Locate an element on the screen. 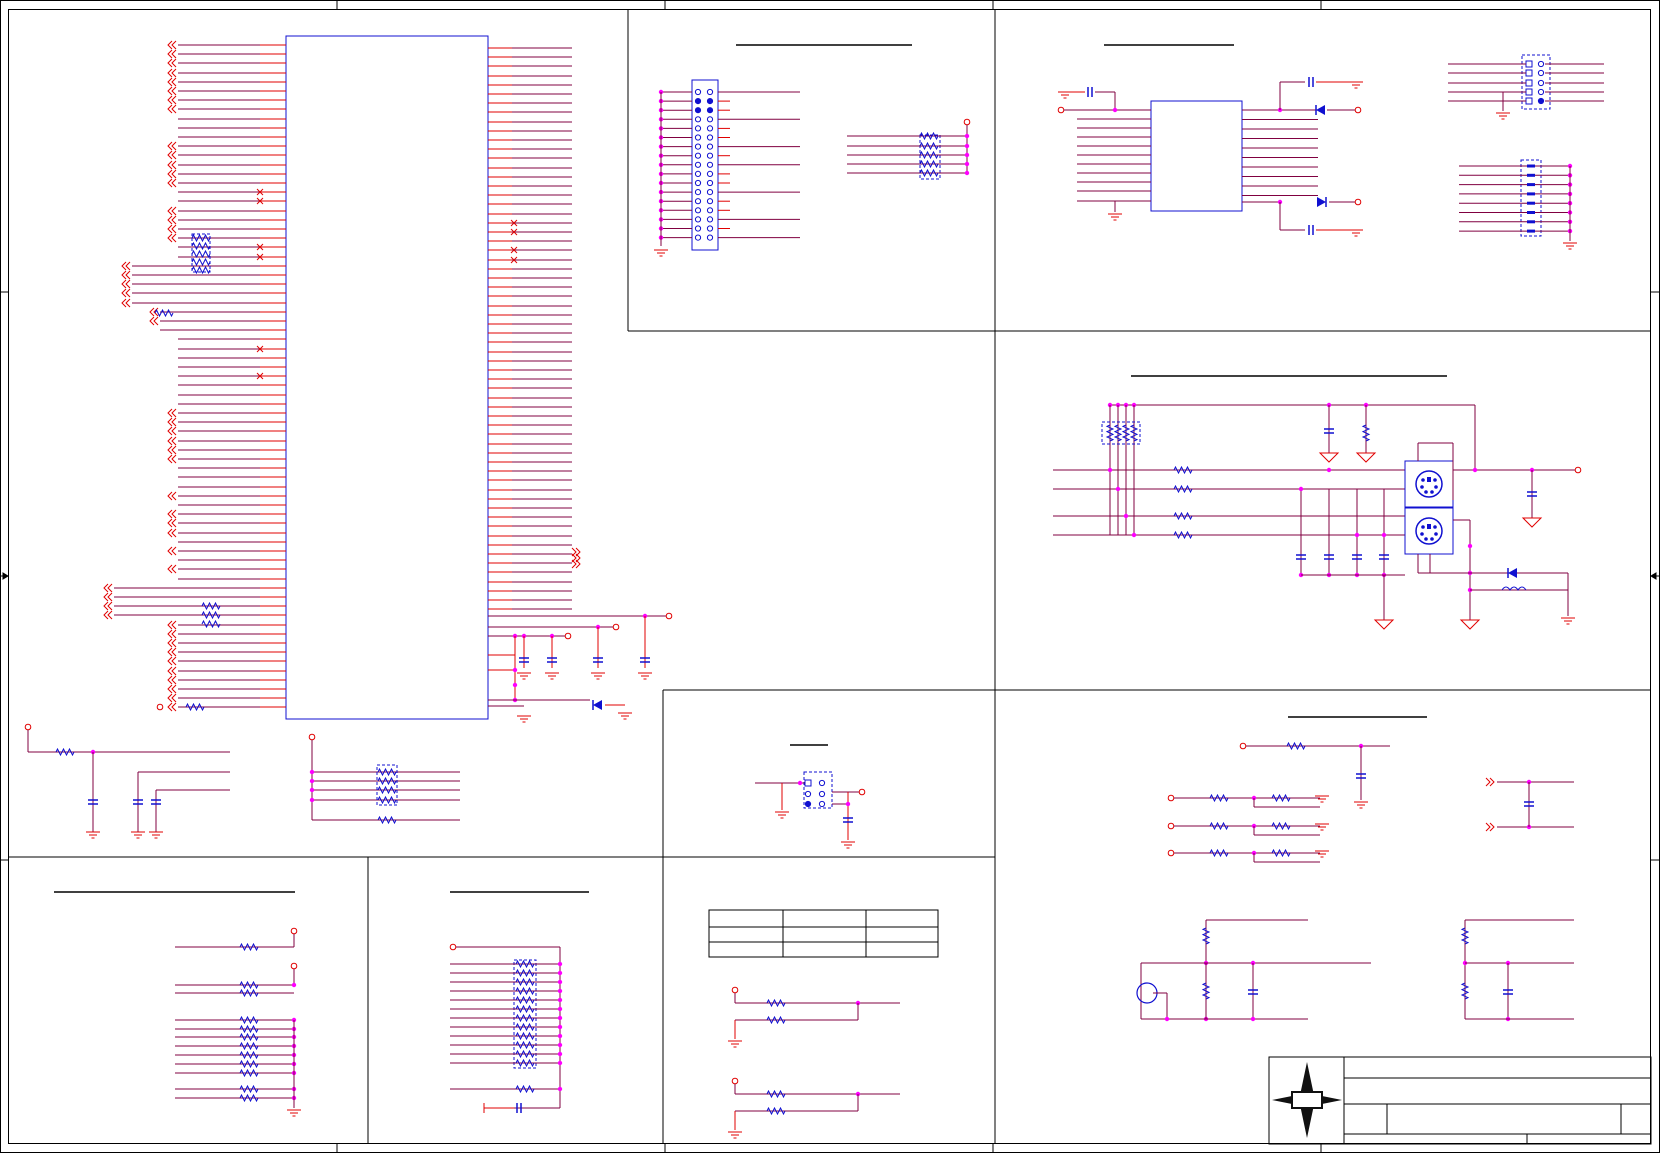  din-key is located at coordinates (1429, 479).